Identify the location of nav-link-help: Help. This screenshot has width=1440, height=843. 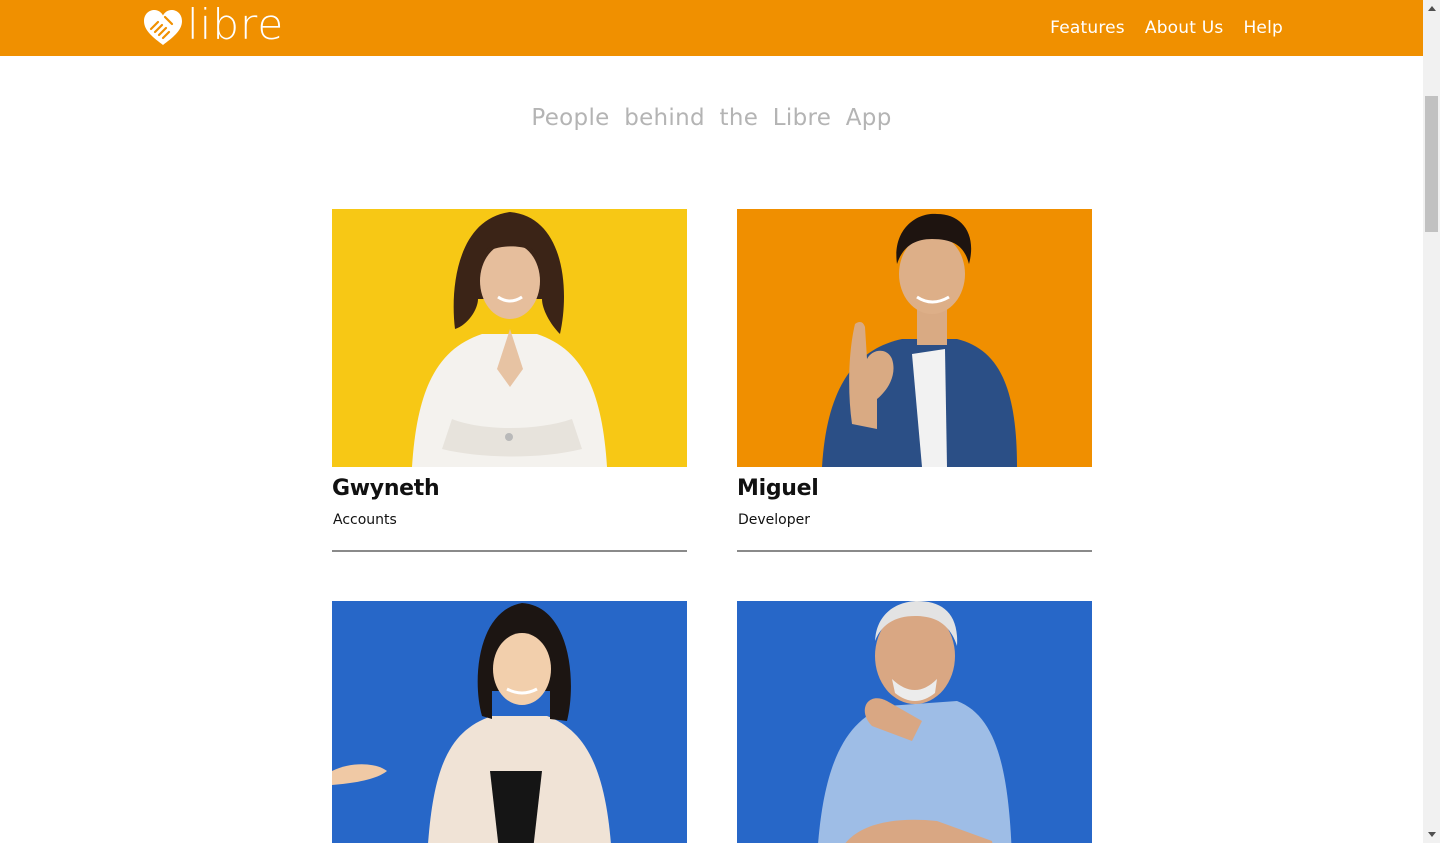
(1263, 28).